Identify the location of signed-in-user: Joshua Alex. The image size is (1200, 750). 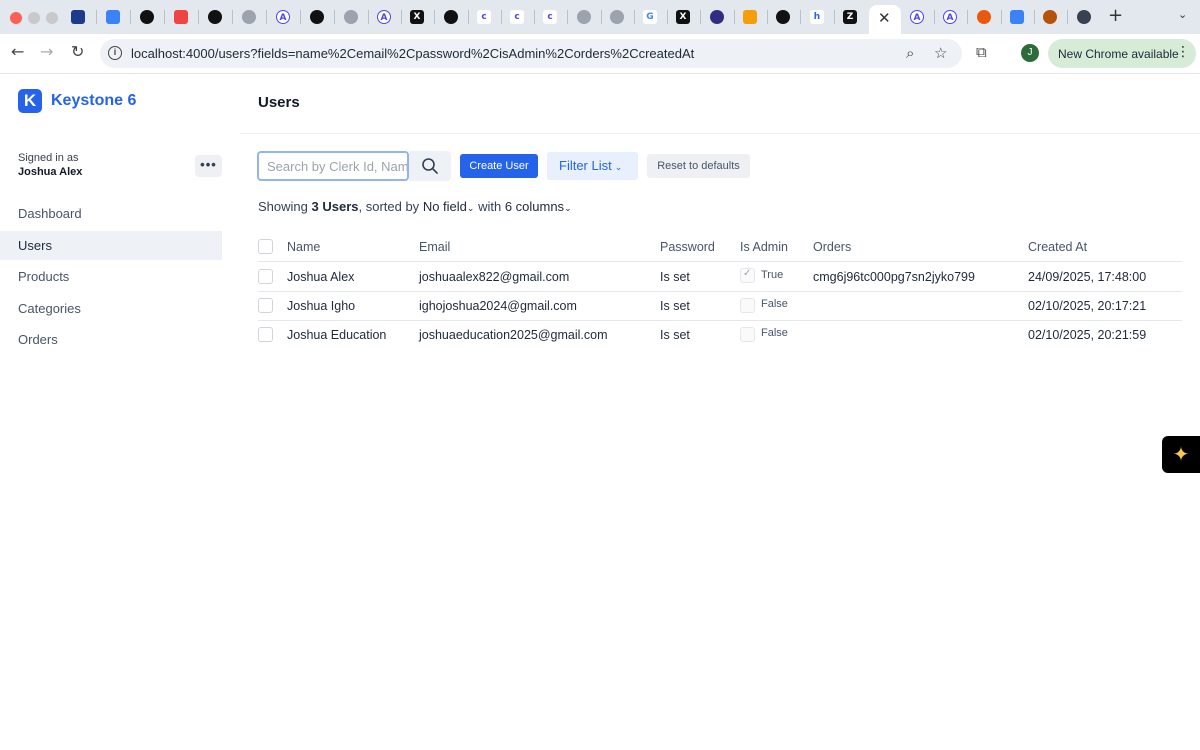
(50, 172).